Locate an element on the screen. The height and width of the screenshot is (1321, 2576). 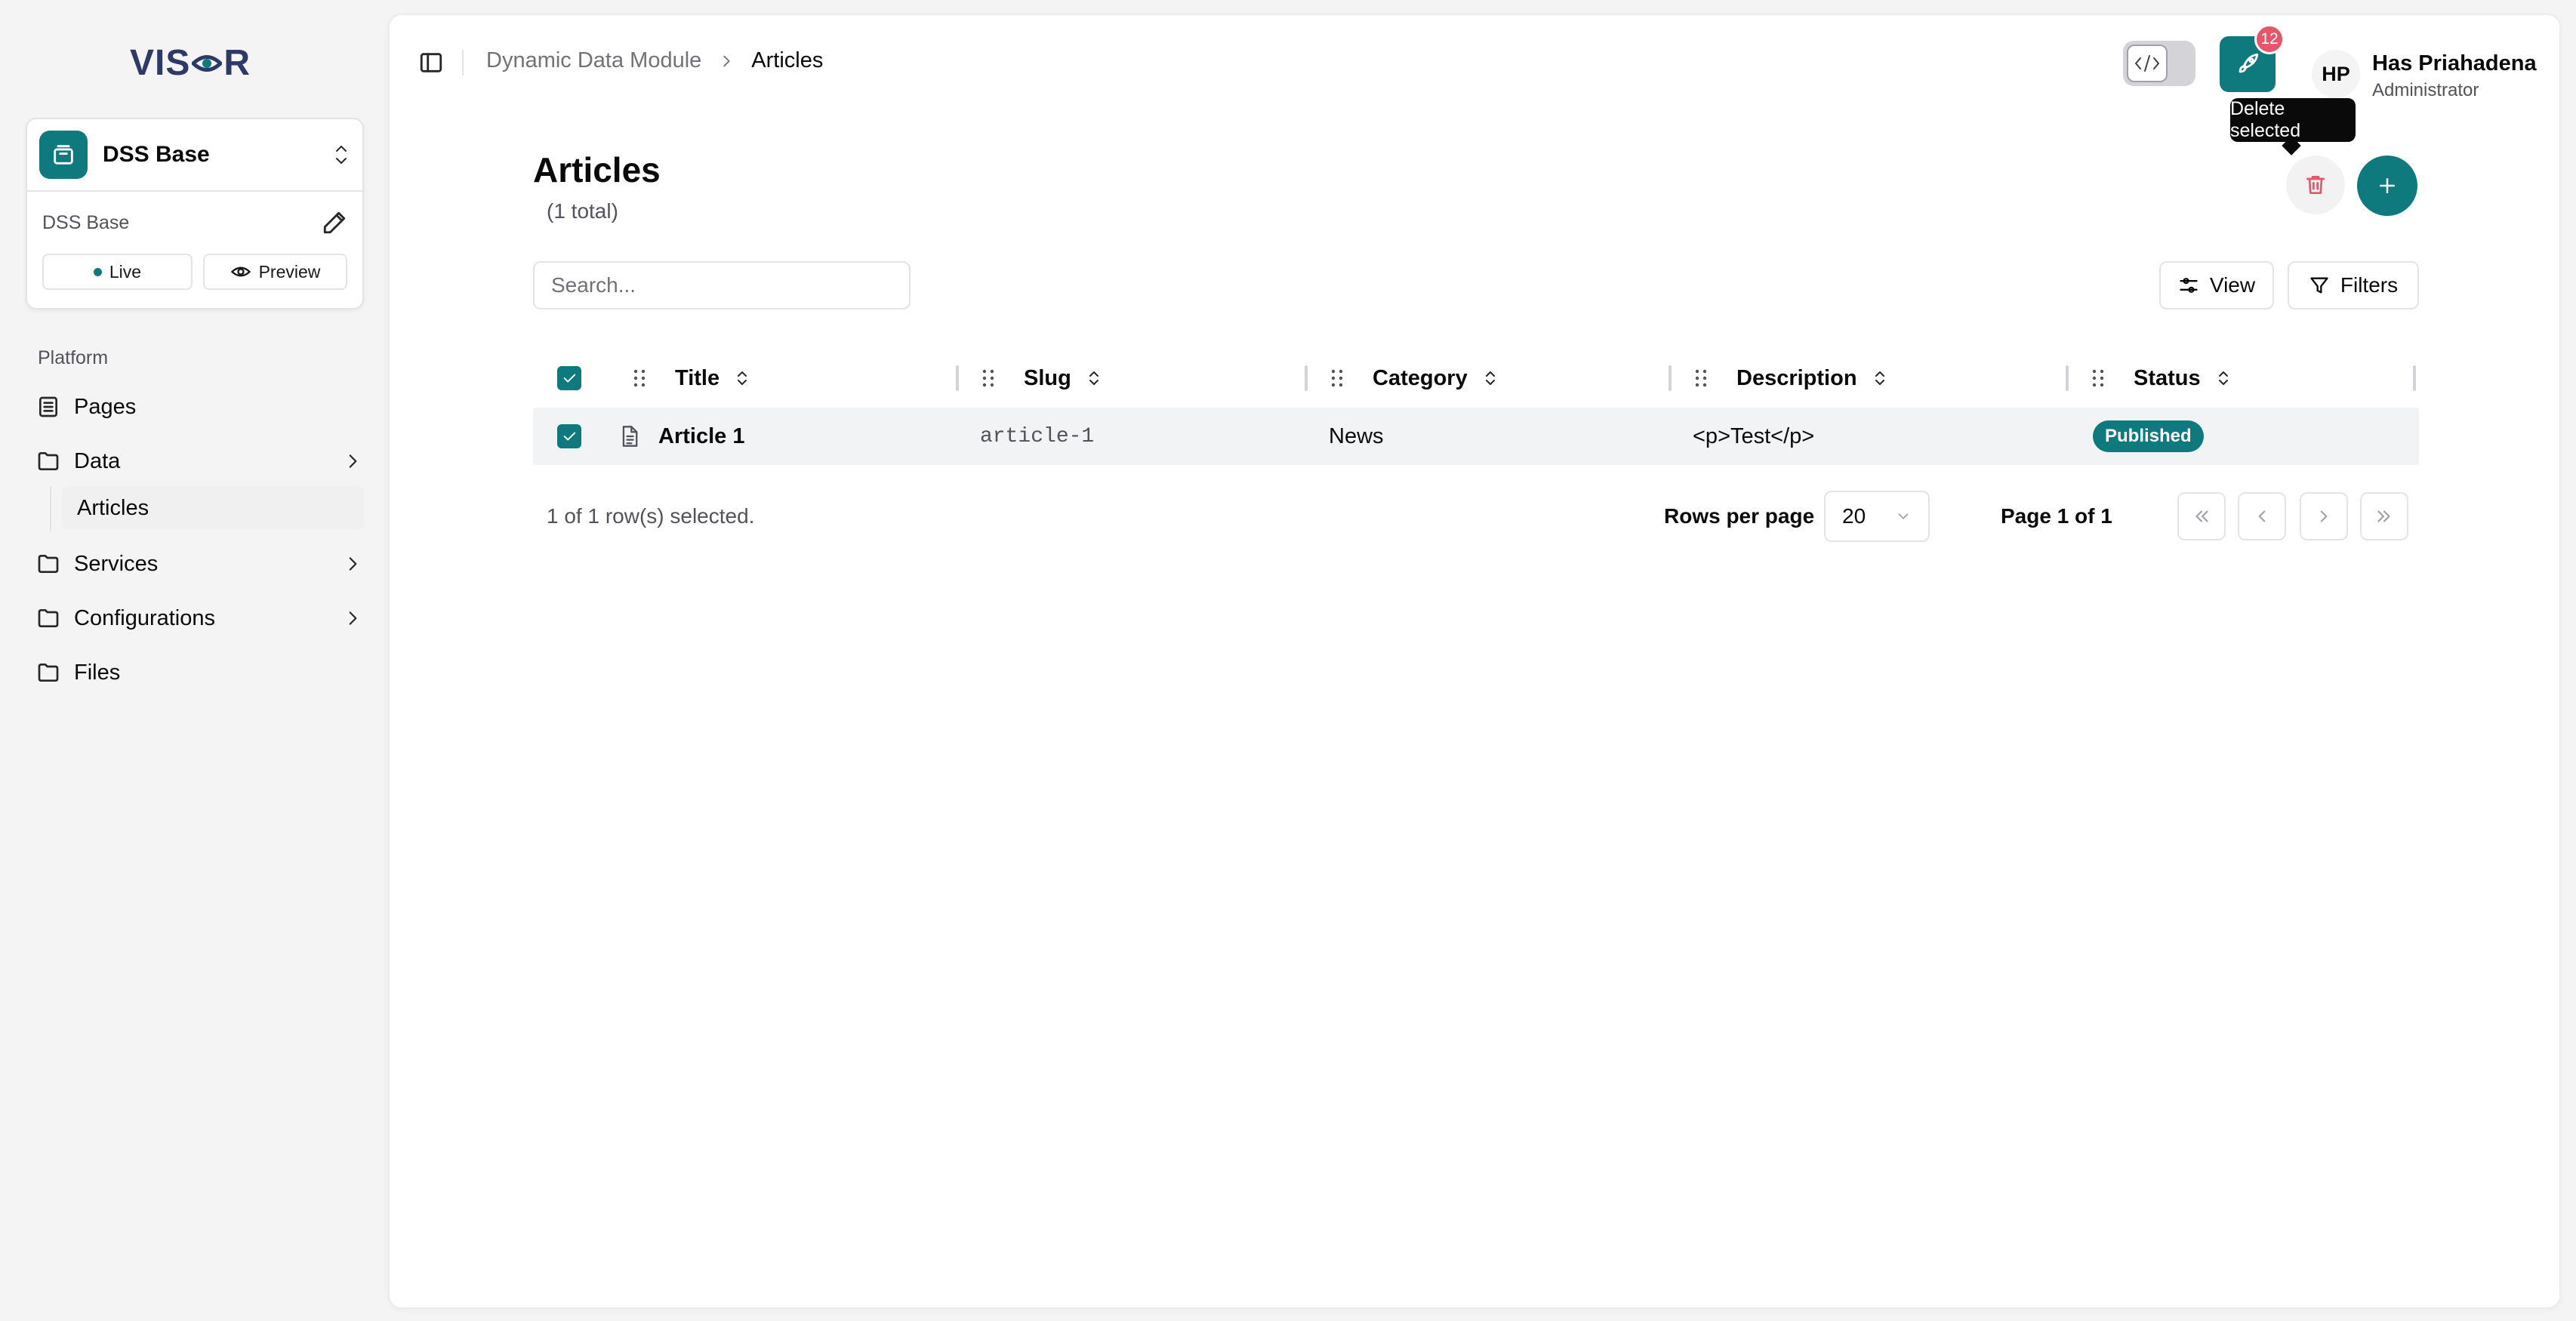
select-all-checkbox is located at coordinates (569, 378).